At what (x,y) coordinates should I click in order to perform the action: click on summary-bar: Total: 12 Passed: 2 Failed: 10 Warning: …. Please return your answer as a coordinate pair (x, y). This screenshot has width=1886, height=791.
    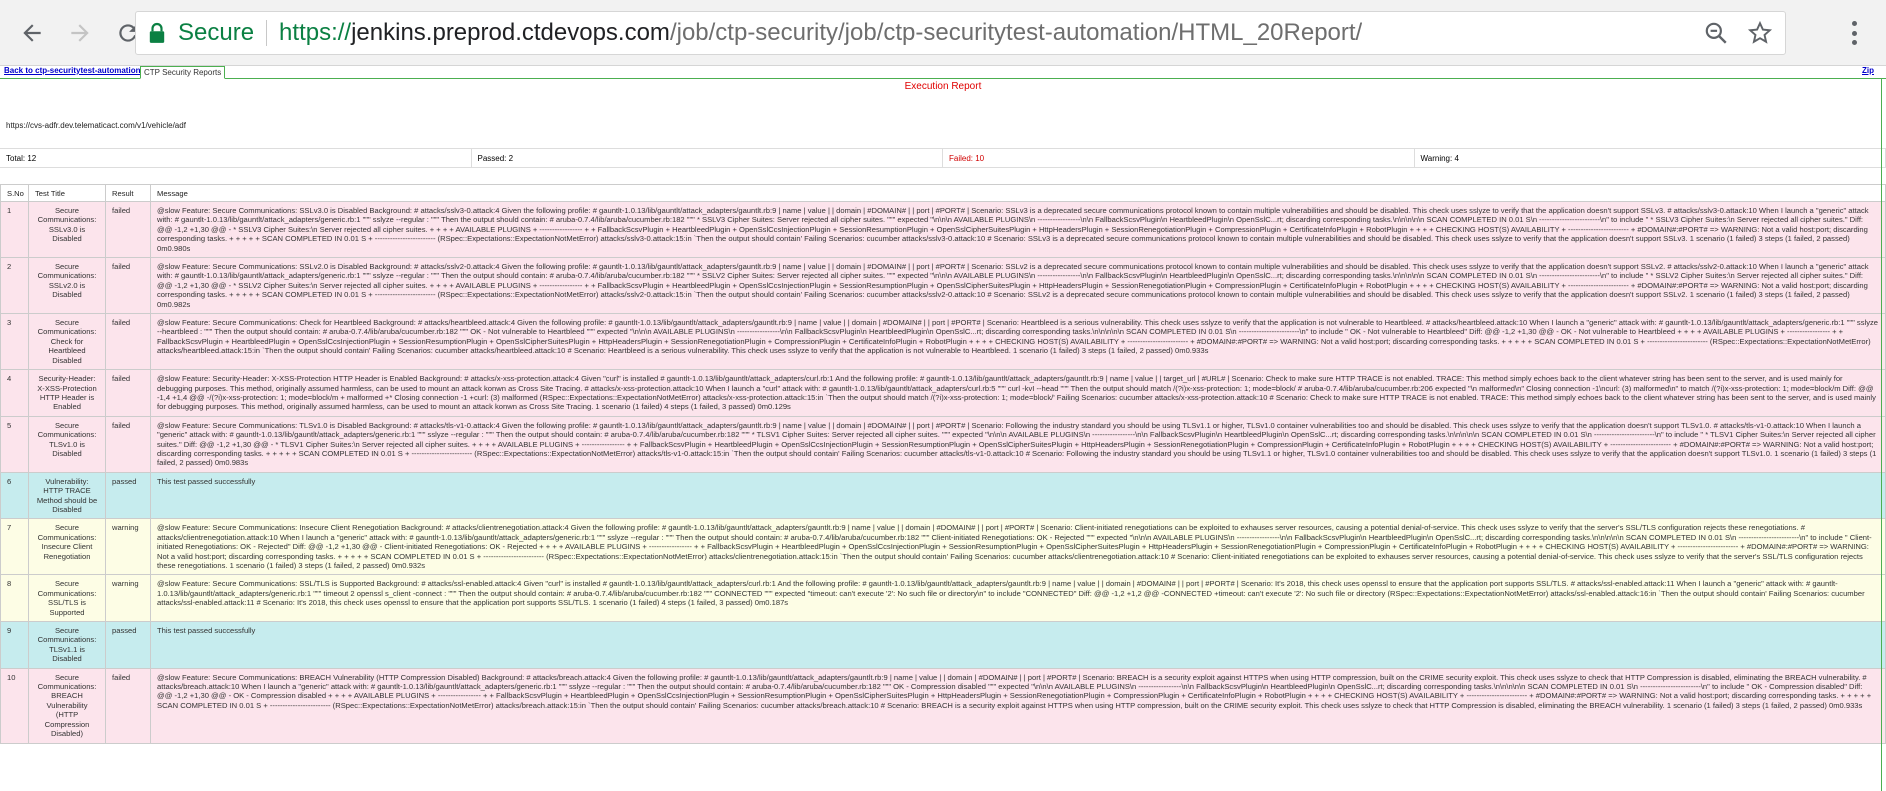
    Looking at the image, I should click on (943, 158).